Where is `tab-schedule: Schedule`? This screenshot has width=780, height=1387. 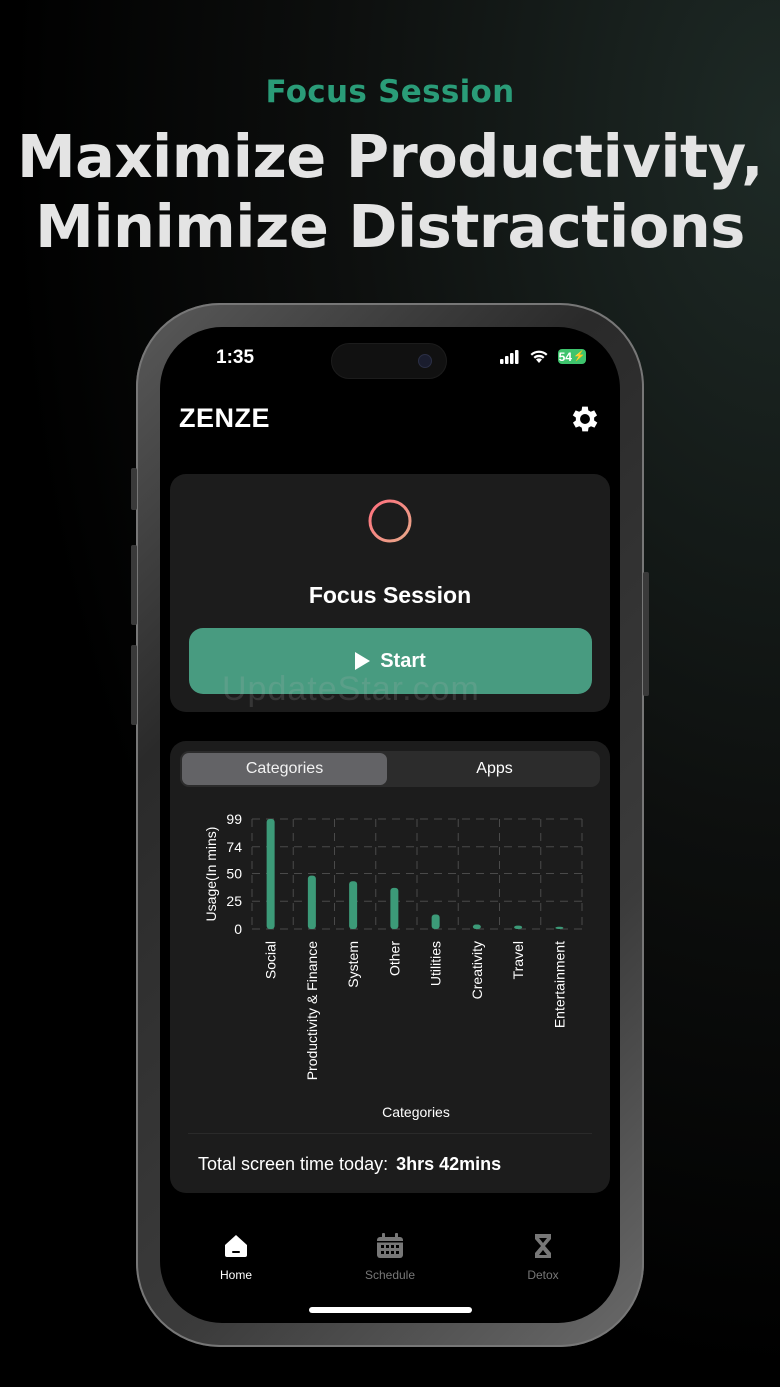 tab-schedule: Schedule is located at coordinates (390, 1257).